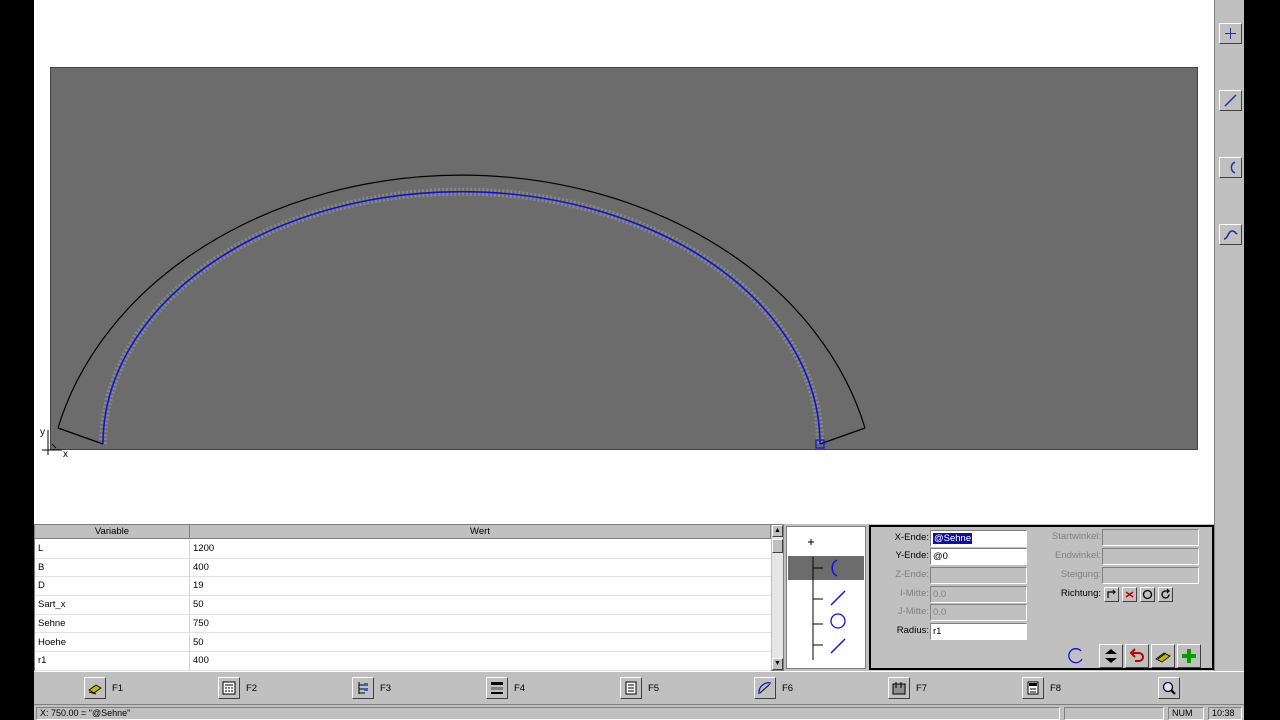 This screenshot has height=720, width=1280. Describe the element at coordinates (811, 542) in the screenshot. I see `plus-icon` at that location.